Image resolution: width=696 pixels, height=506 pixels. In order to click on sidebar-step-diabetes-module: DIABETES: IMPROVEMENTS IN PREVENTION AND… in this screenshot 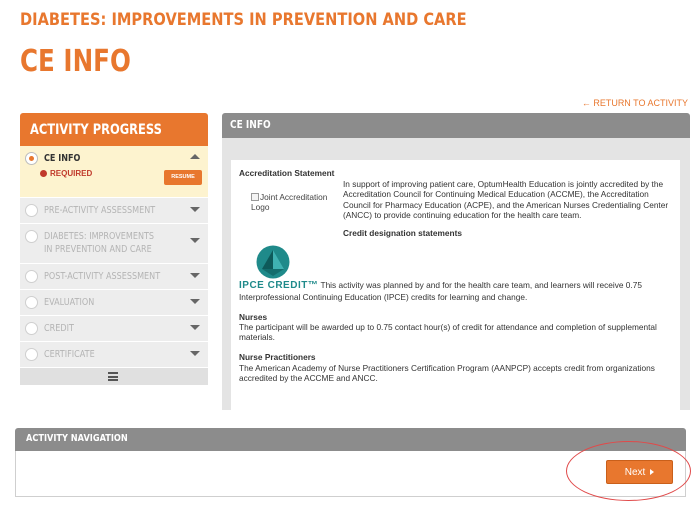, I will do `click(114, 243)`.